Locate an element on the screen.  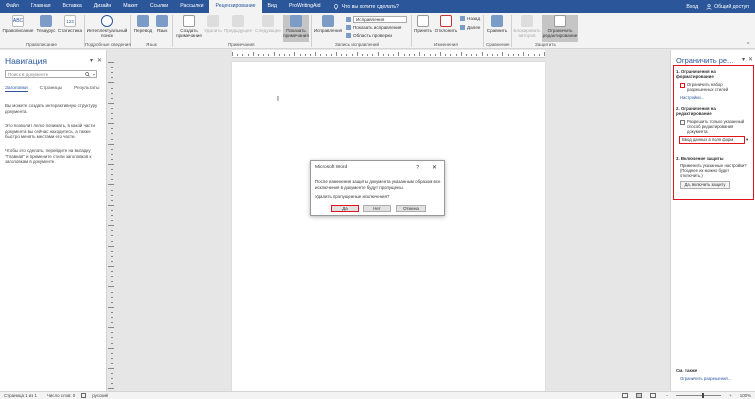
tab-1: Главная is located at coordinates (41, 6).